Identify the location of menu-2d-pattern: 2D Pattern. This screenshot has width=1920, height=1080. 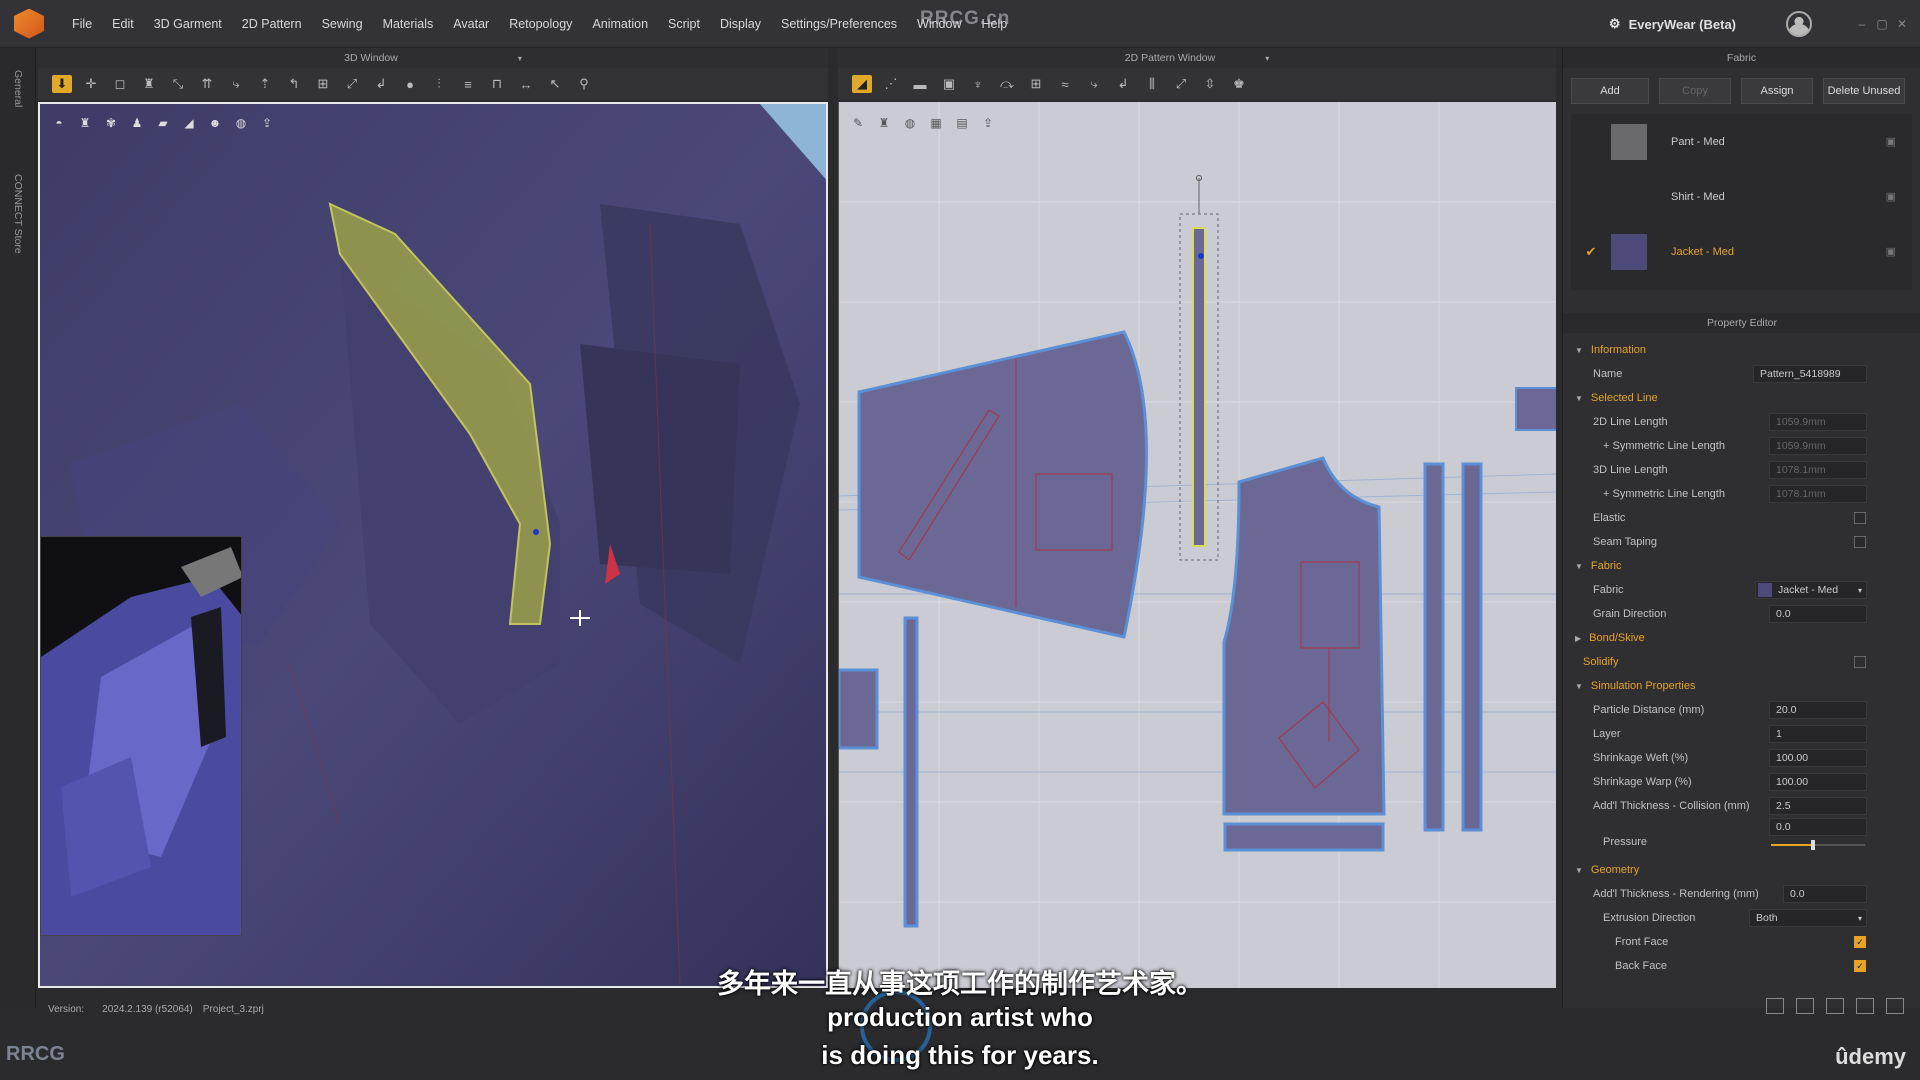
(272, 24).